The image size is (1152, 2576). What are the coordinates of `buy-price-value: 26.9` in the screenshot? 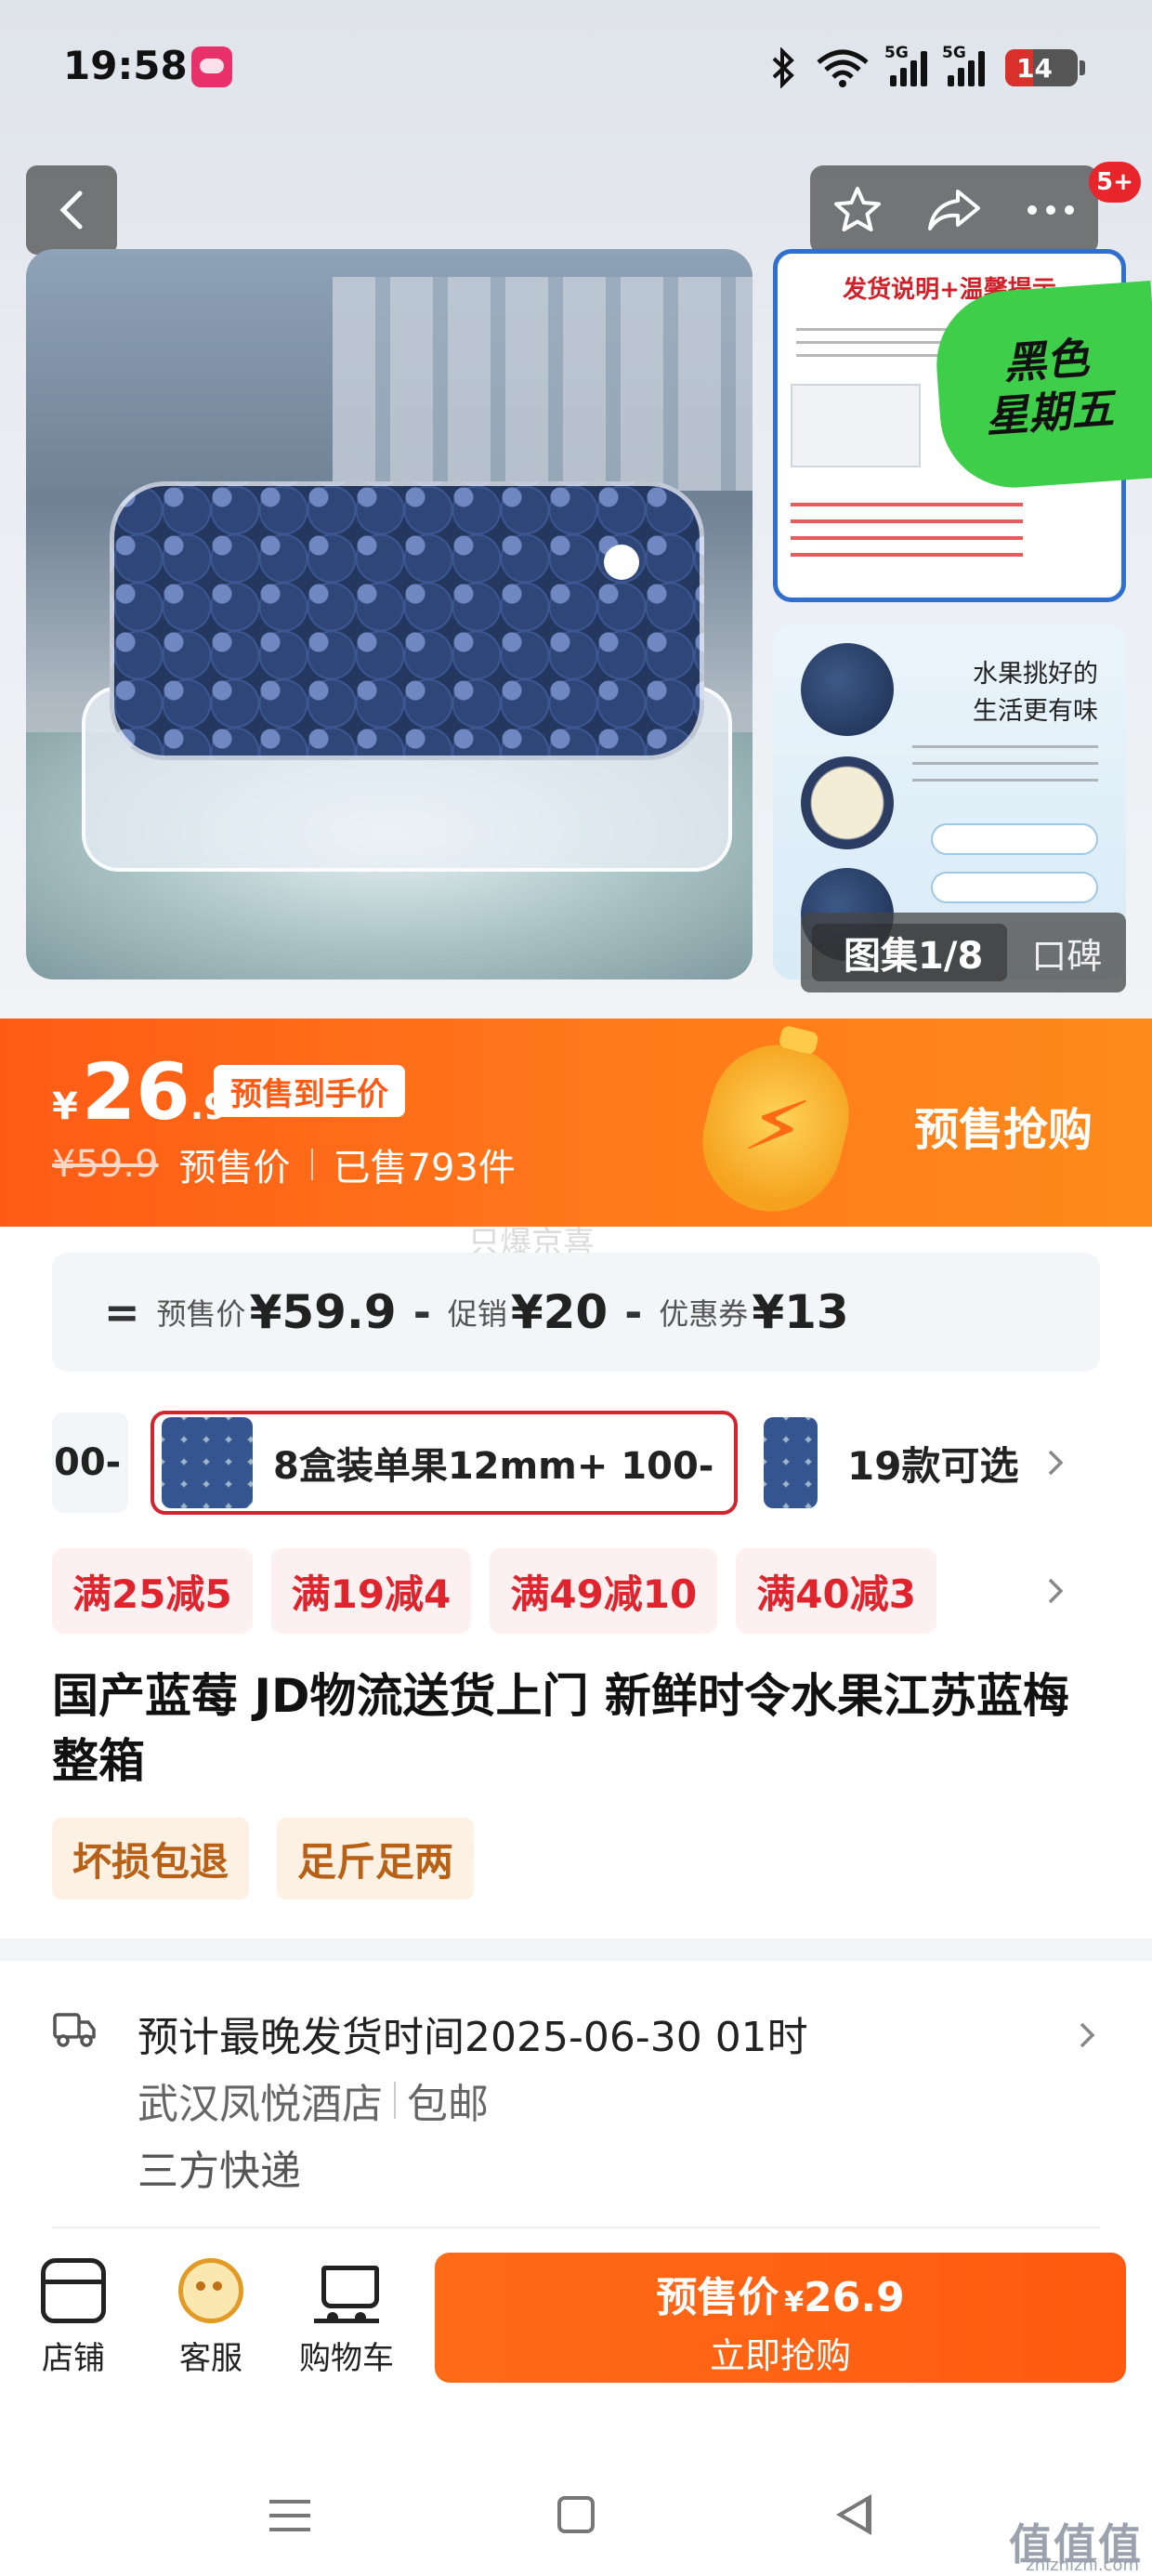 It's located at (854, 2297).